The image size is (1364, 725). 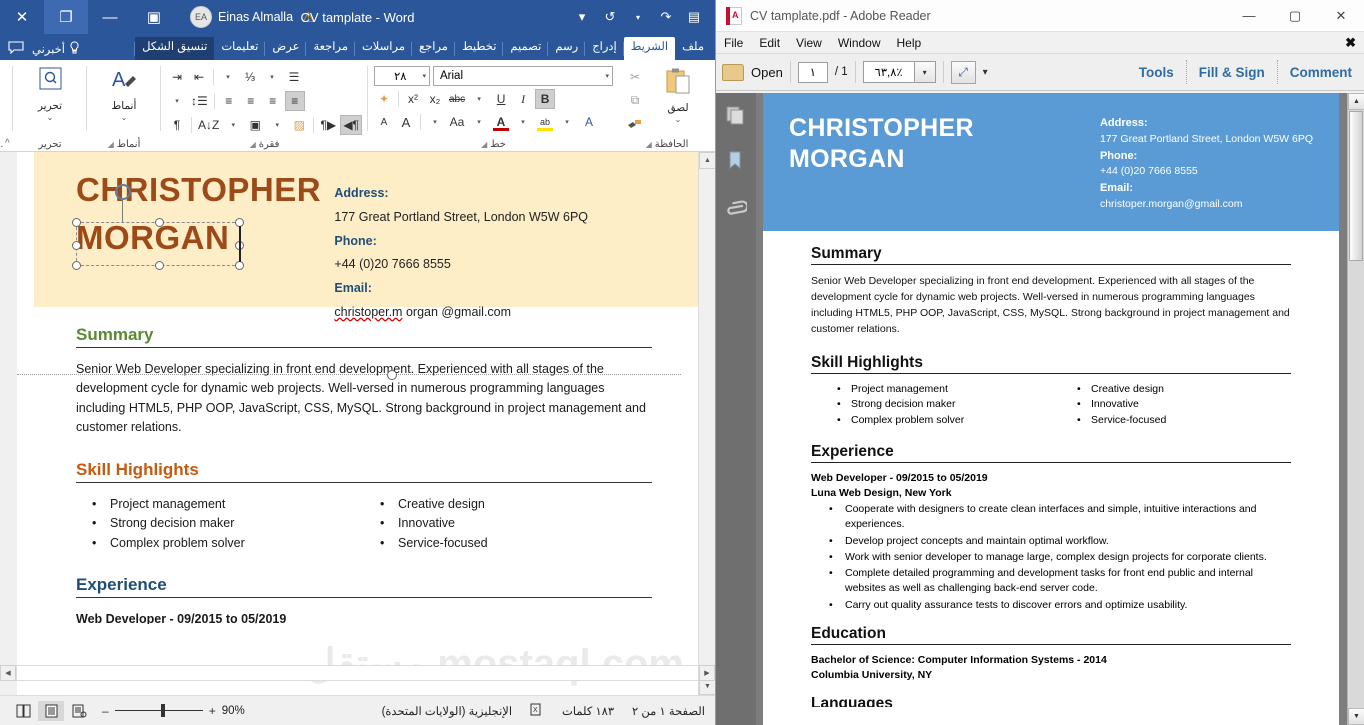 I want to click on print-layout-button, so click(x=51, y=710).